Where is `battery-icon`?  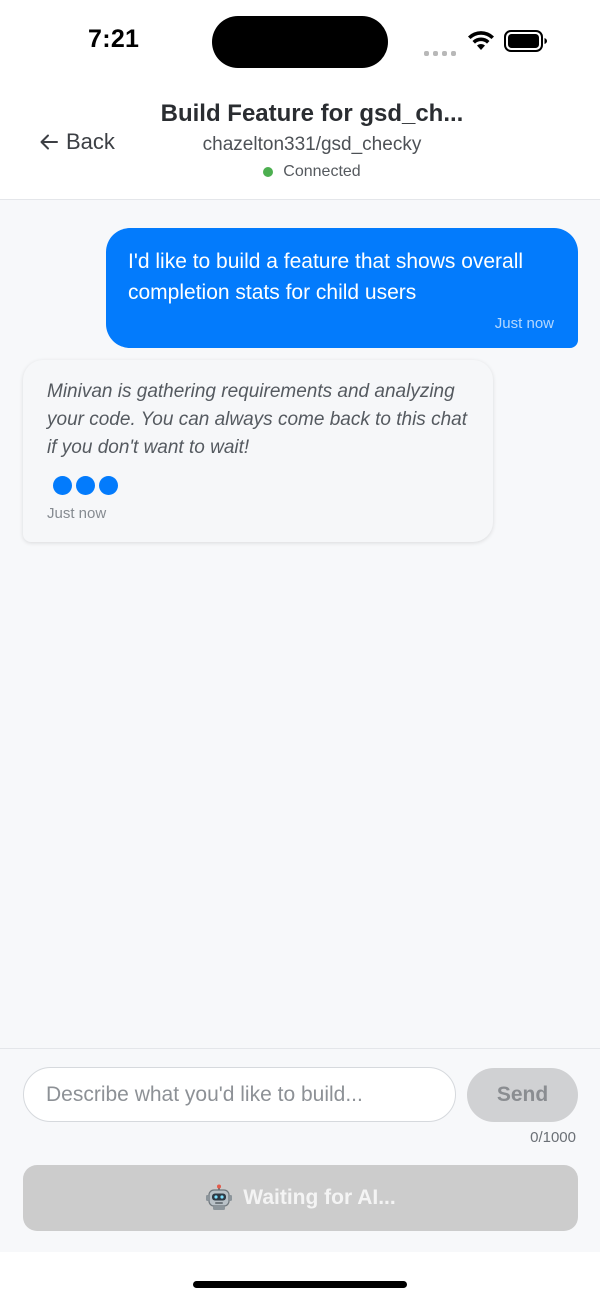
battery-icon is located at coordinates (525, 41).